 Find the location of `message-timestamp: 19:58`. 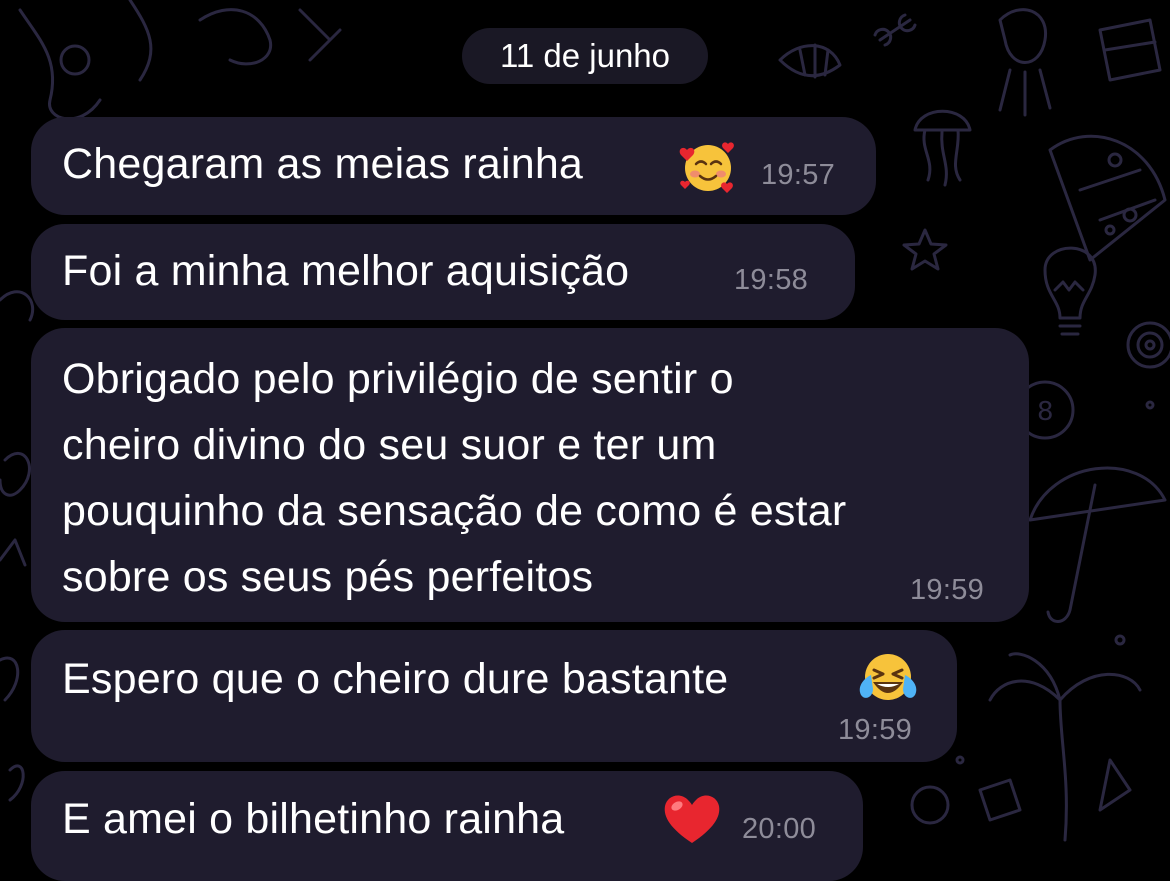

message-timestamp: 19:58 is located at coordinates (771, 280).